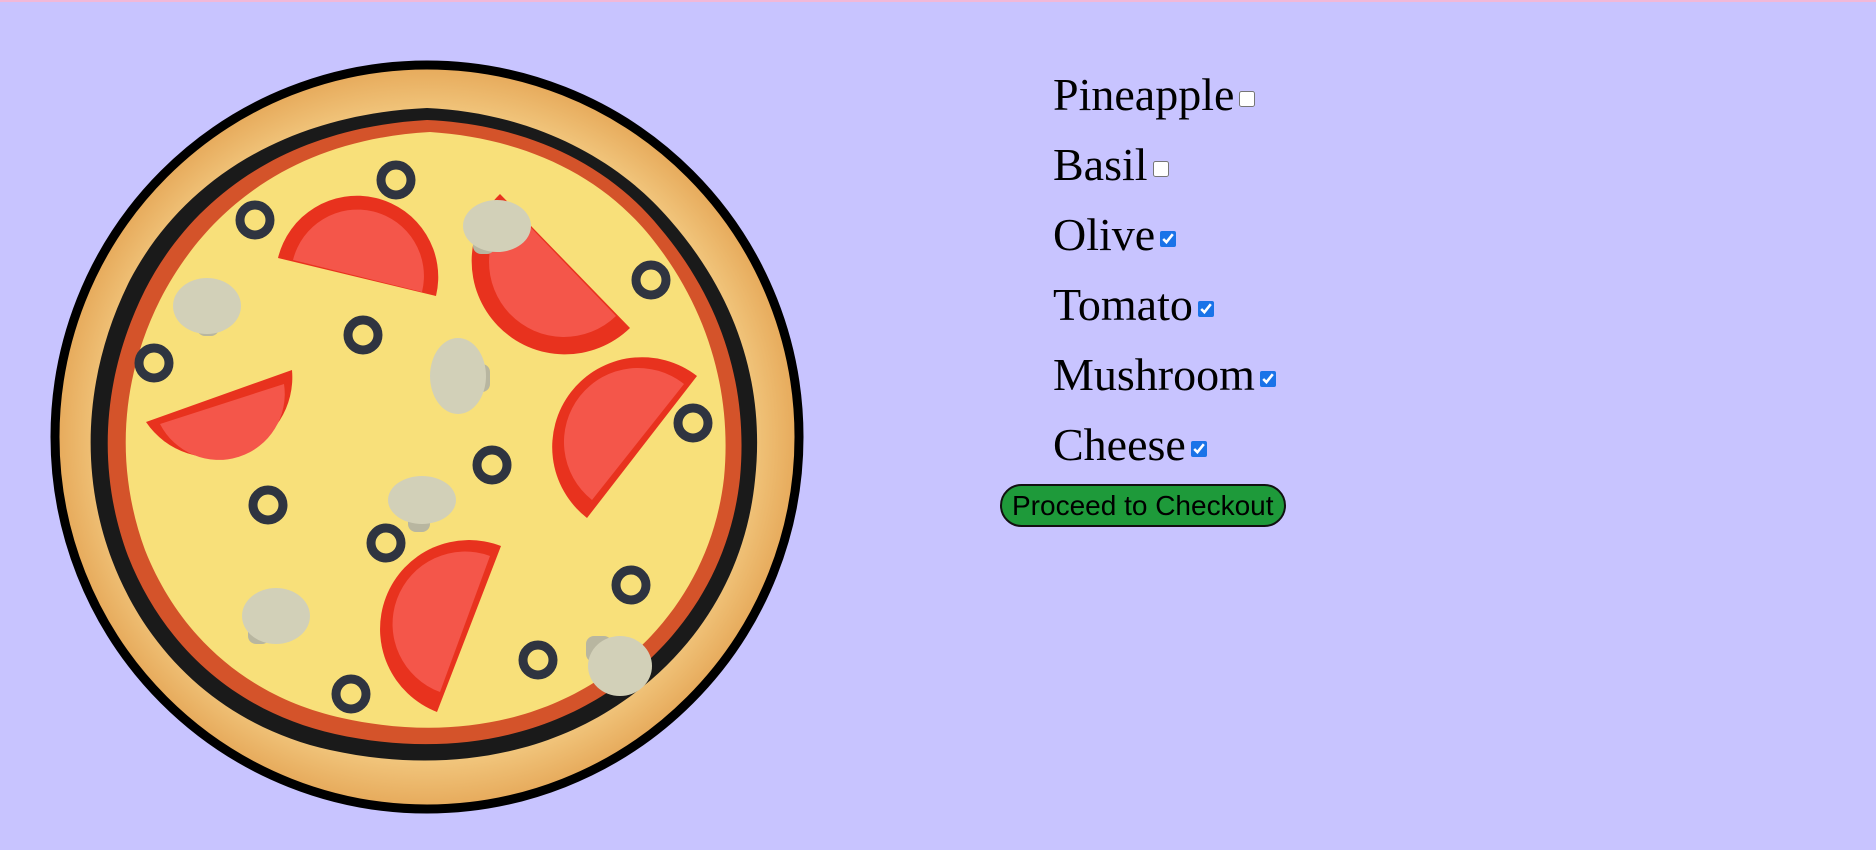  I want to click on topping-label-cheese: Cheese, so click(1119, 444).